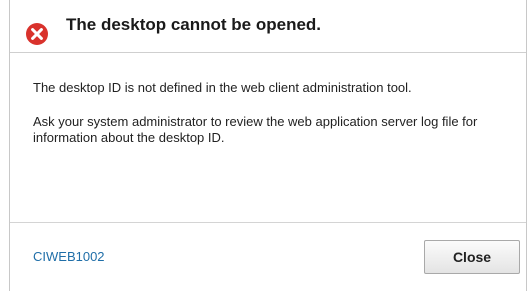 This screenshot has height=291, width=529. What do you see at coordinates (194, 24) in the screenshot?
I see `dialog-title: The desktop cannot be opened.` at bounding box center [194, 24].